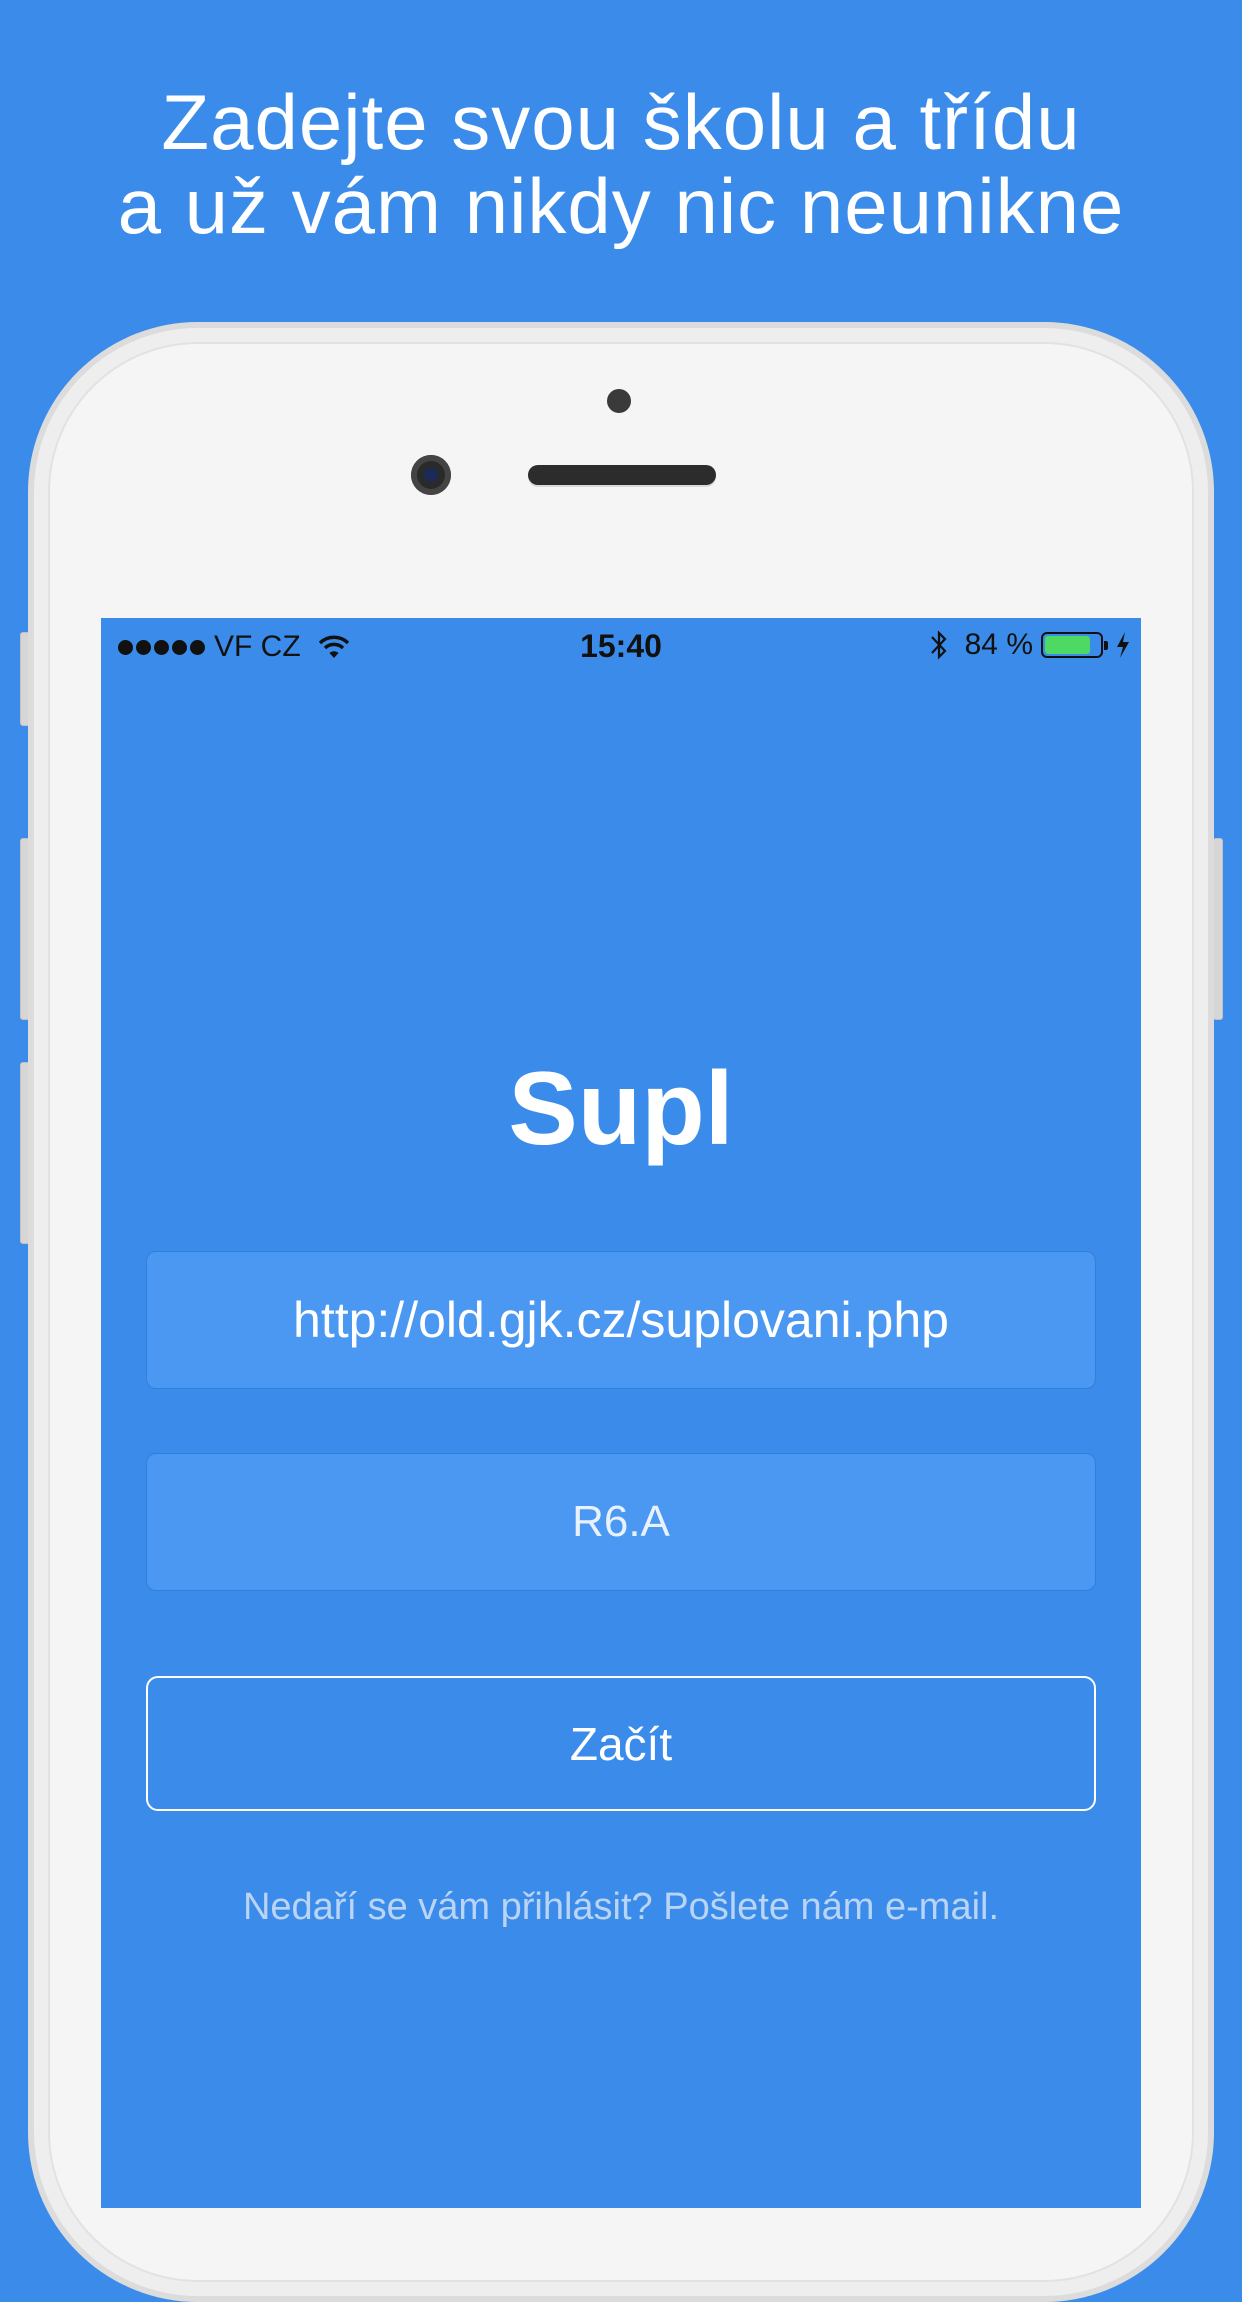 This screenshot has width=1242, height=2302. I want to click on status-bar-right: 84 %, so click(1030, 645).